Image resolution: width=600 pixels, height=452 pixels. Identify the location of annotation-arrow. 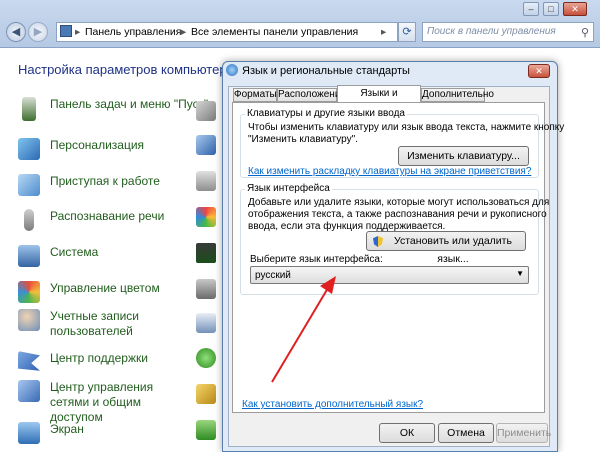
(303, 329).